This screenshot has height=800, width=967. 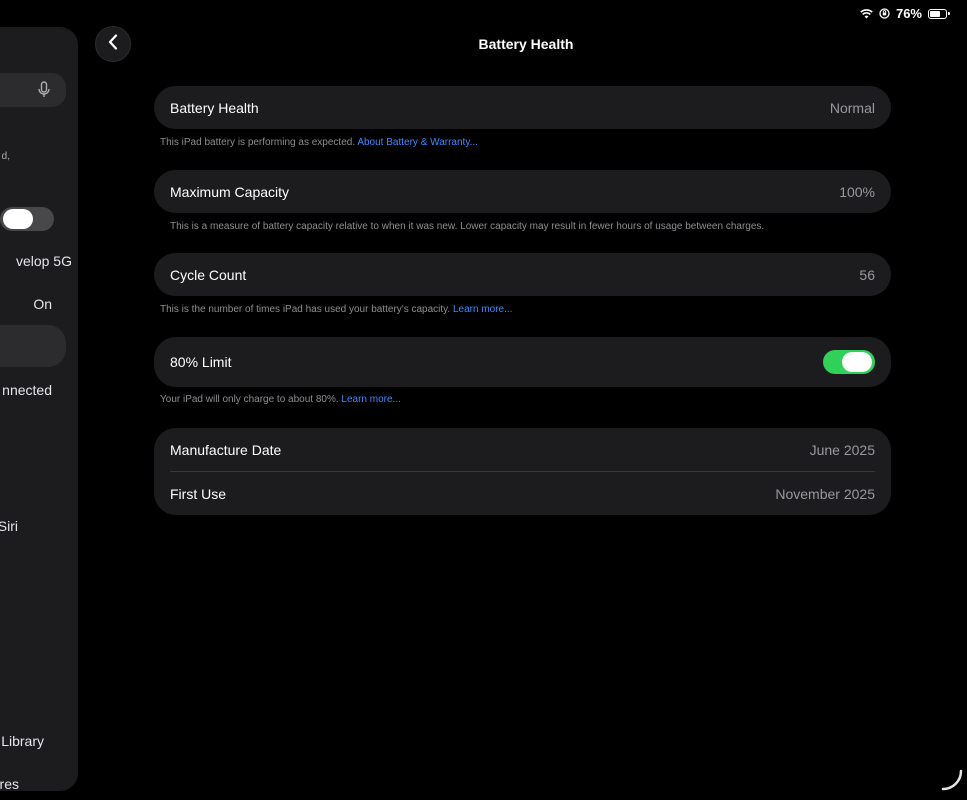 I want to click on cycle-count-value: 56, so click(x=867, y=274).